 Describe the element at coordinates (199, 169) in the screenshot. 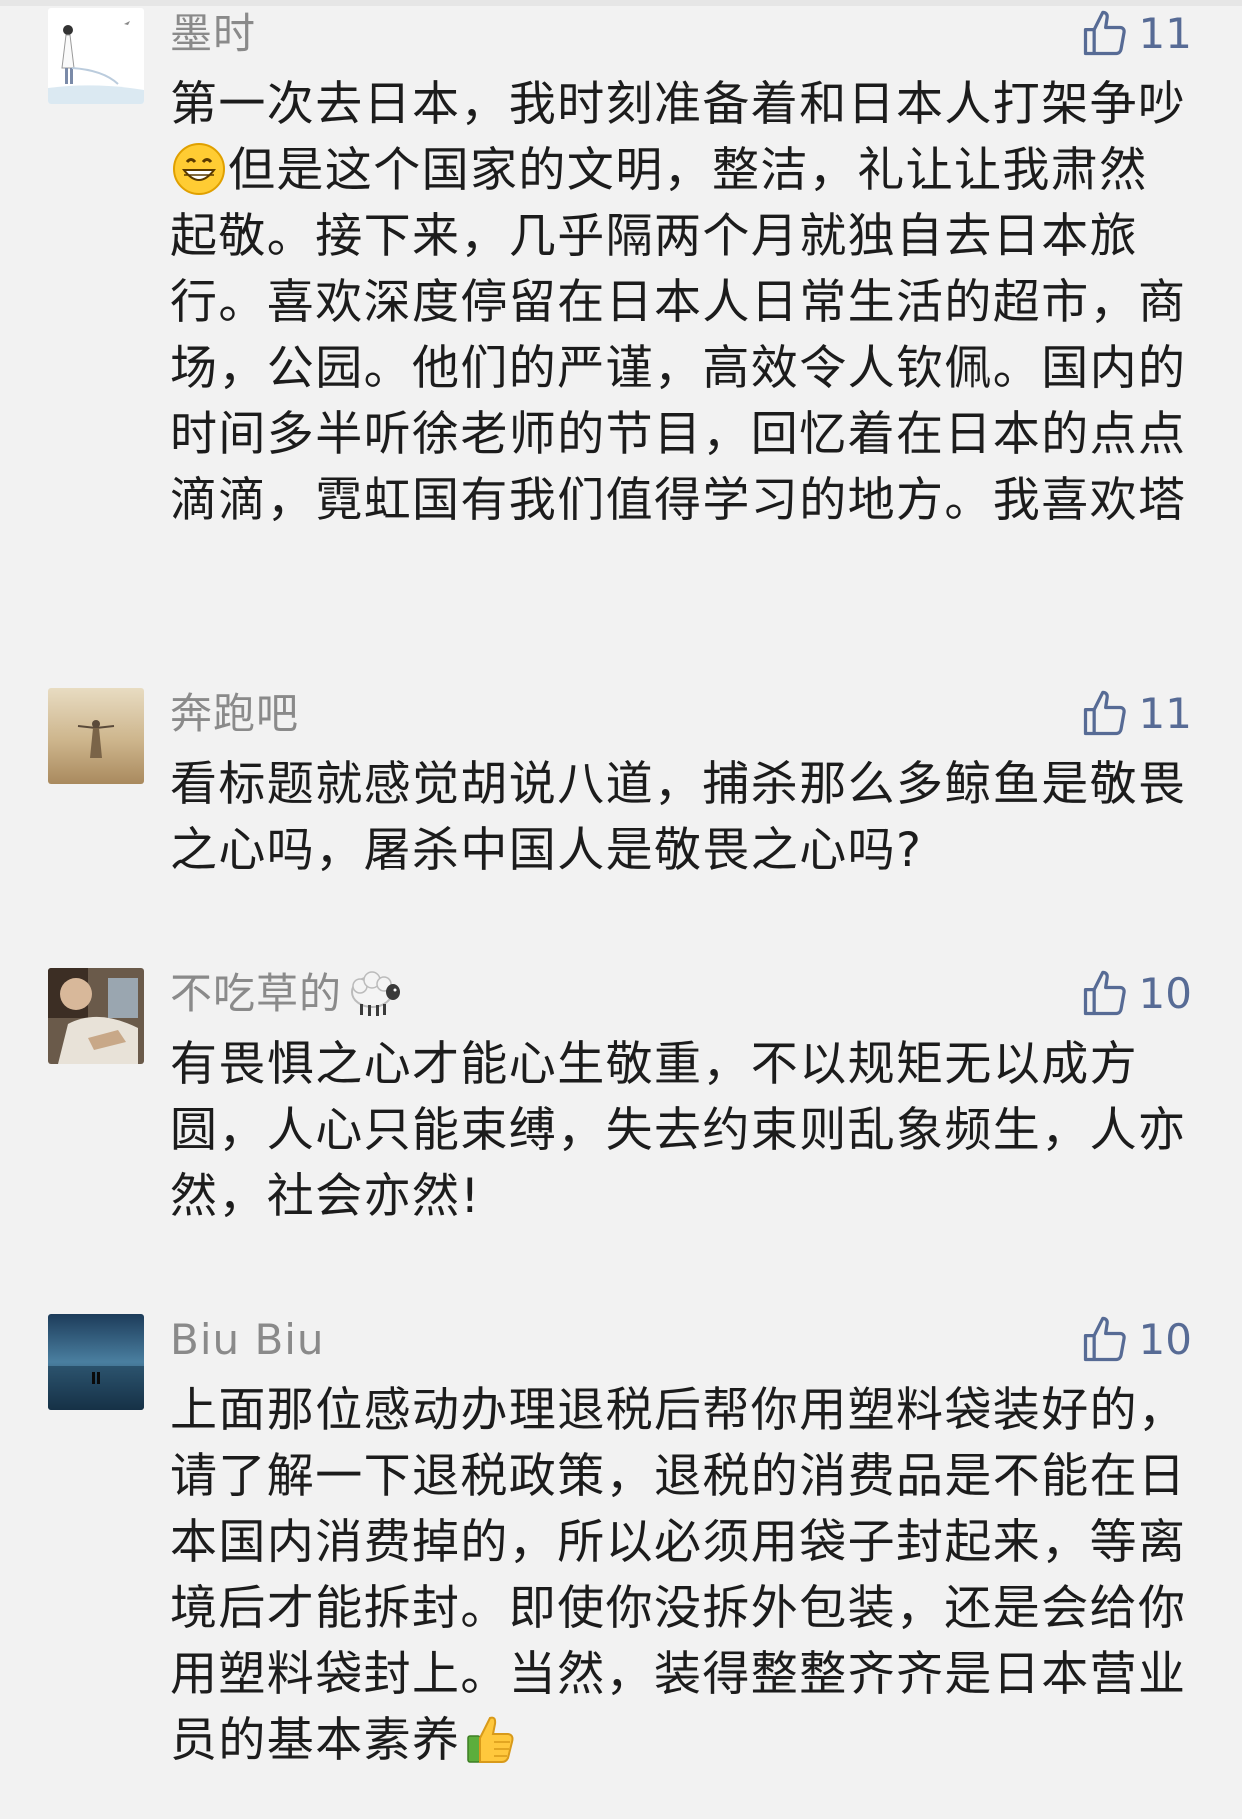

I see `grinning-face-emoji-icon` at that location.